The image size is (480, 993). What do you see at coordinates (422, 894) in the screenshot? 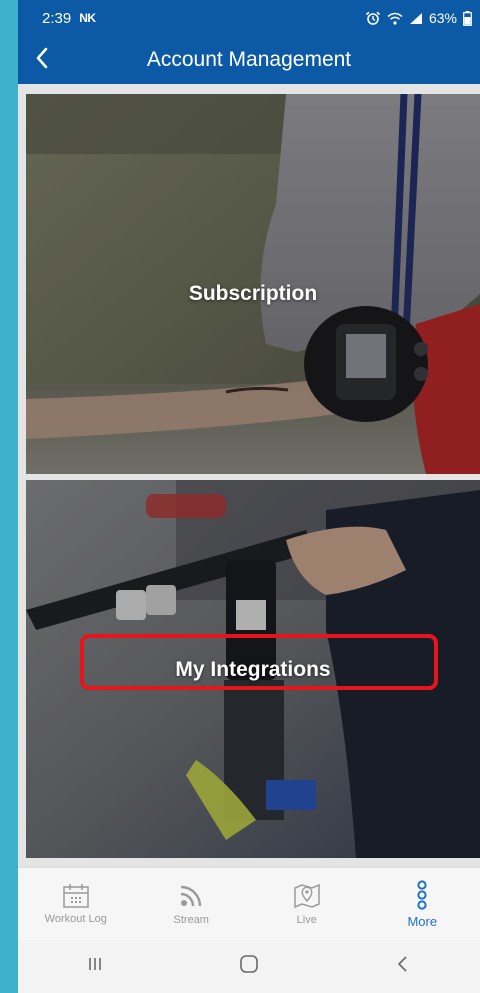
I see `more-icon` at bounding box center [422, 894].